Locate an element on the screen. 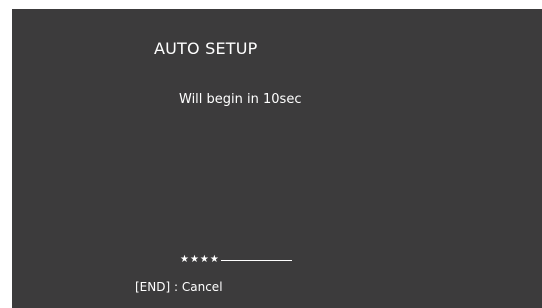 Image resolution: width=542 pixels, height=308 pixels. cancel-hint: [END] : Cancel is located at coordinates (179, 287).